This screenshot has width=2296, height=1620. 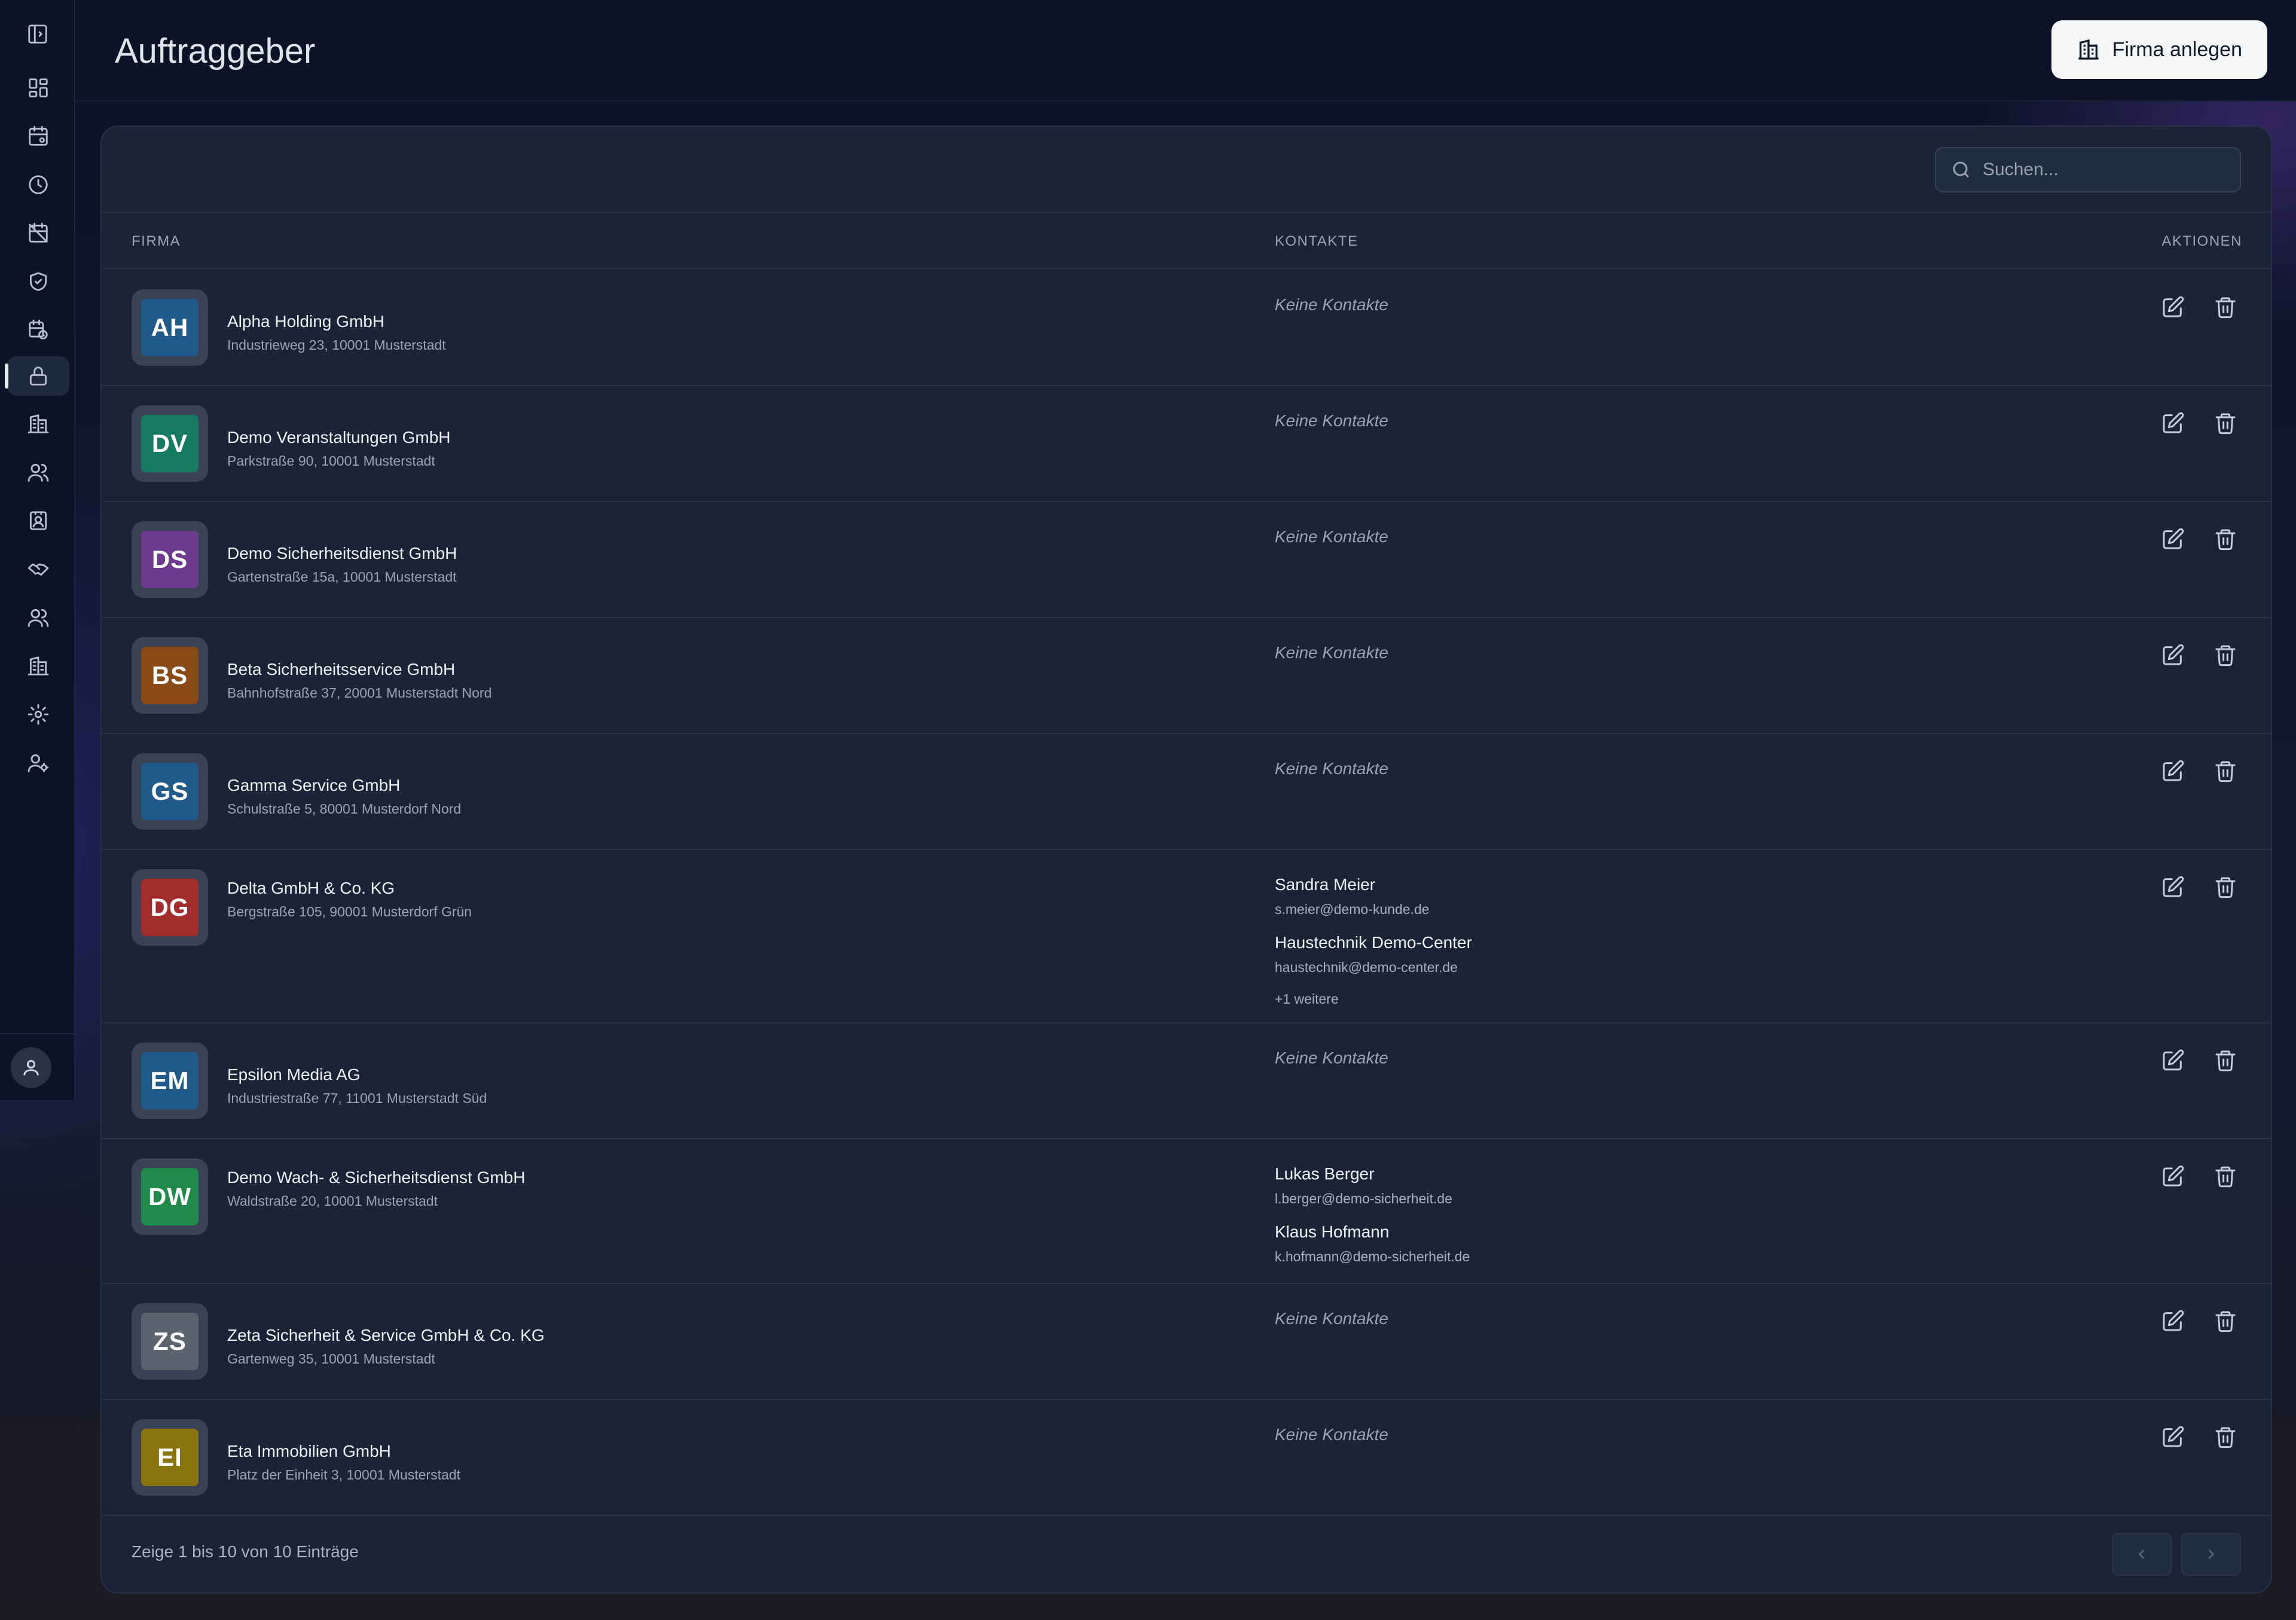 I want to click on company-name: Gamma Service GmbH, so click(x=344, y=786).